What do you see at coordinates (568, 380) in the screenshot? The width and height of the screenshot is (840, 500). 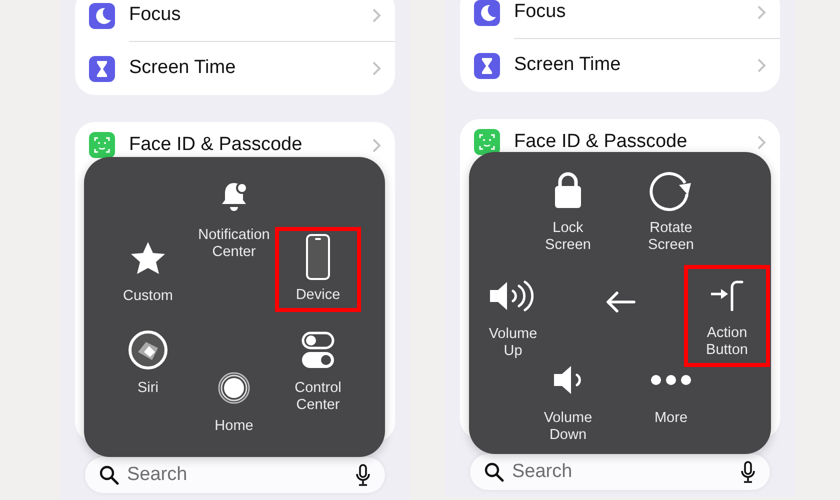 I see `volume-down-icon` at bounding box center [568, 380].